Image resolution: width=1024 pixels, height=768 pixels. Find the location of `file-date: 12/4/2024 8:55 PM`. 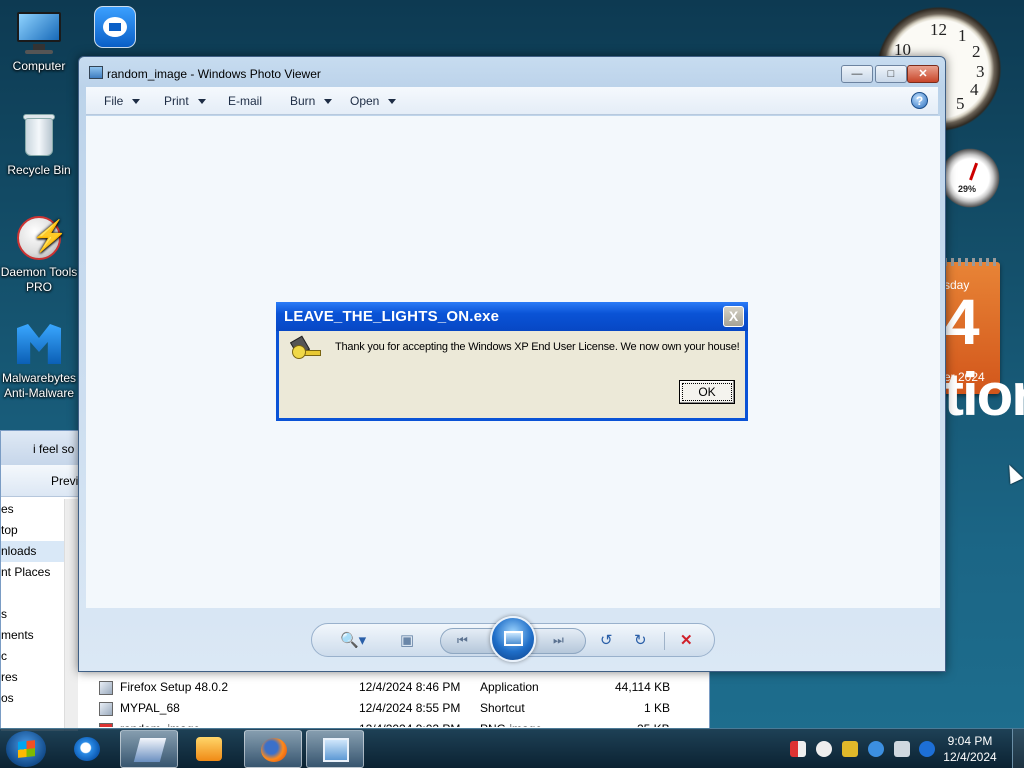

file-date: 12/4/2024 8:55 PM is located at coordinates (410, 708).